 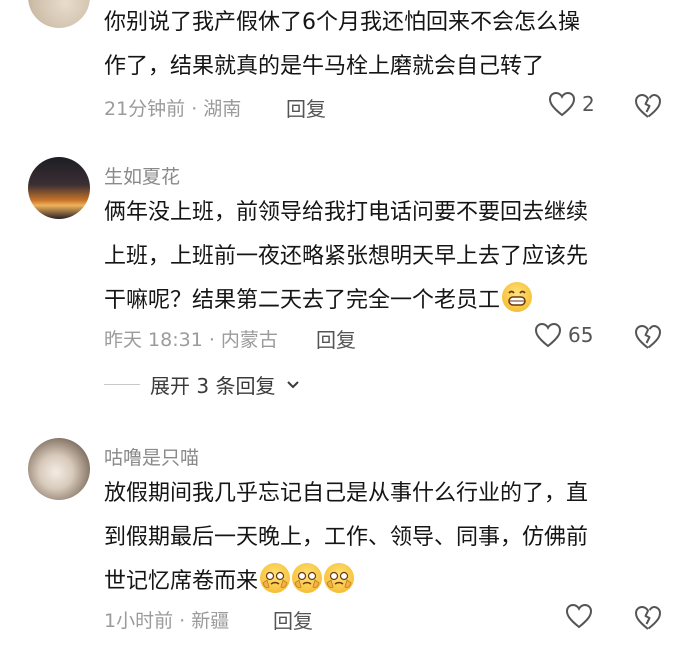 I want to click on comment-line: 放假期间我几乎忘记自己是从事什么行业的了，直, so click(x=346, y=493).